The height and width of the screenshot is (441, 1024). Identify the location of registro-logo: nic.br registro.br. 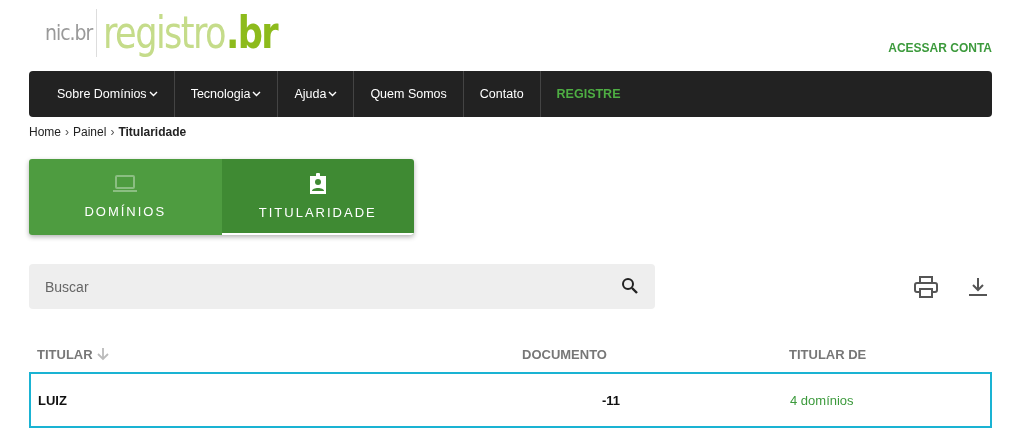
(167, 33).